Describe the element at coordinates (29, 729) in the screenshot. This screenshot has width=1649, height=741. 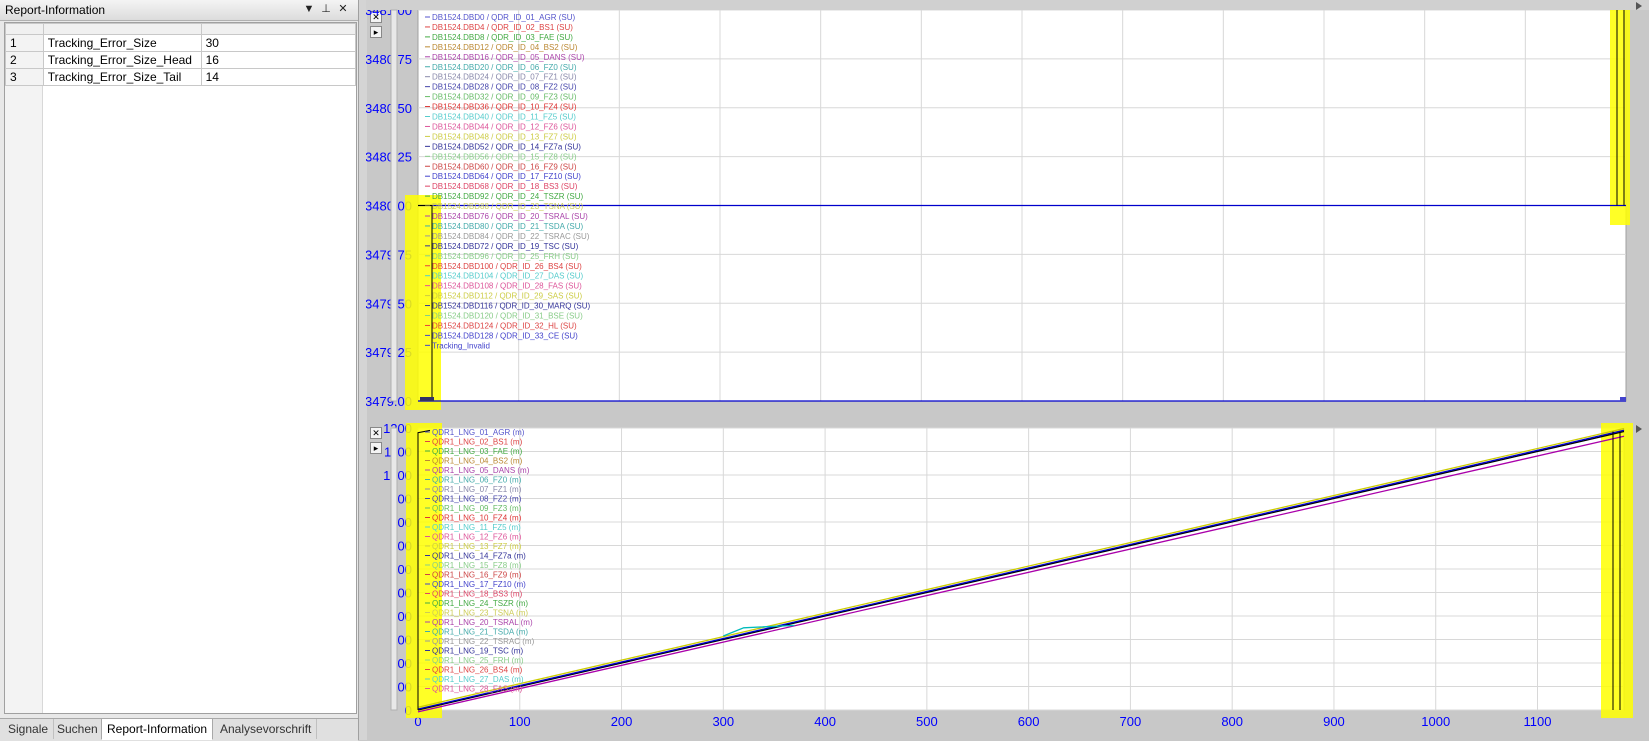
I see `tab-signale: Signale` at that location.